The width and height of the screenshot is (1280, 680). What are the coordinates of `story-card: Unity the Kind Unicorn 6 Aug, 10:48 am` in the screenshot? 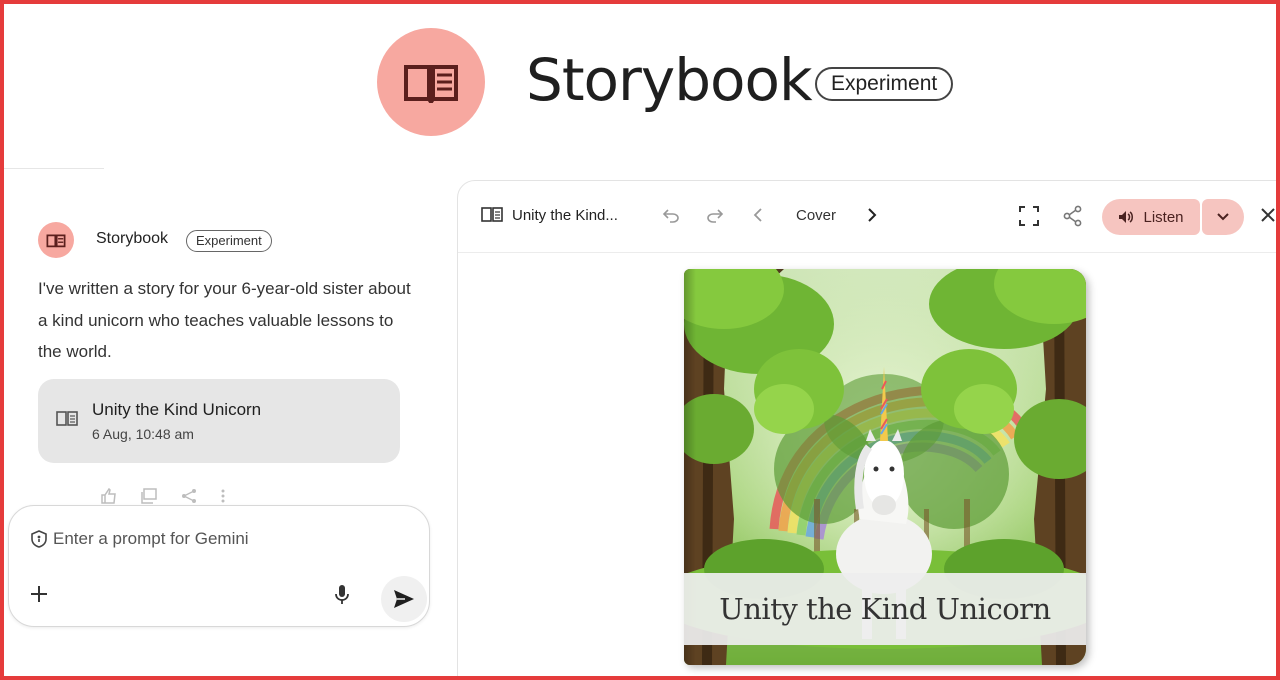 It's located at (219, 421).